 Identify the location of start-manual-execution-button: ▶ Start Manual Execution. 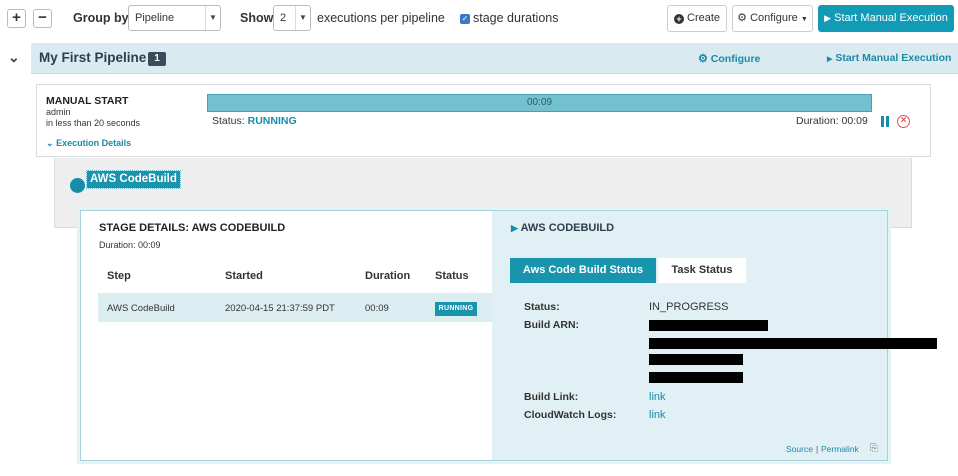
(886, 18).